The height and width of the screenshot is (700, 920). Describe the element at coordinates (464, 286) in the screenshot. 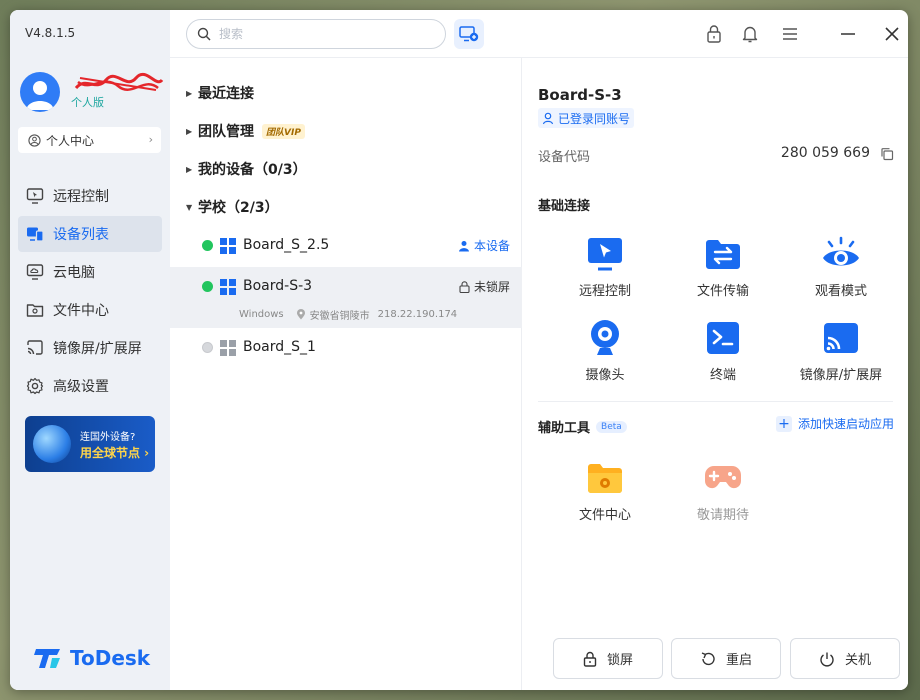

I see `unlock-icon` at that location.